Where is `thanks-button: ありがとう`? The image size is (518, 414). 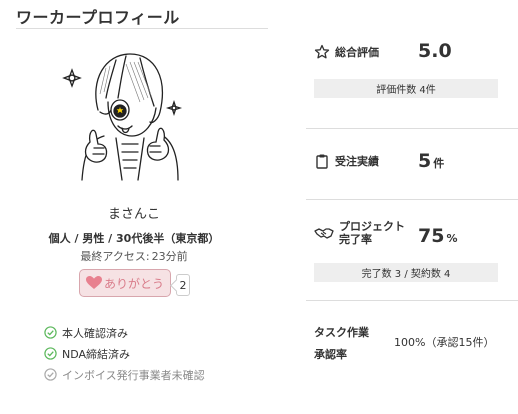 thanks-button: ありがとう is located at coordinates (125, 283).